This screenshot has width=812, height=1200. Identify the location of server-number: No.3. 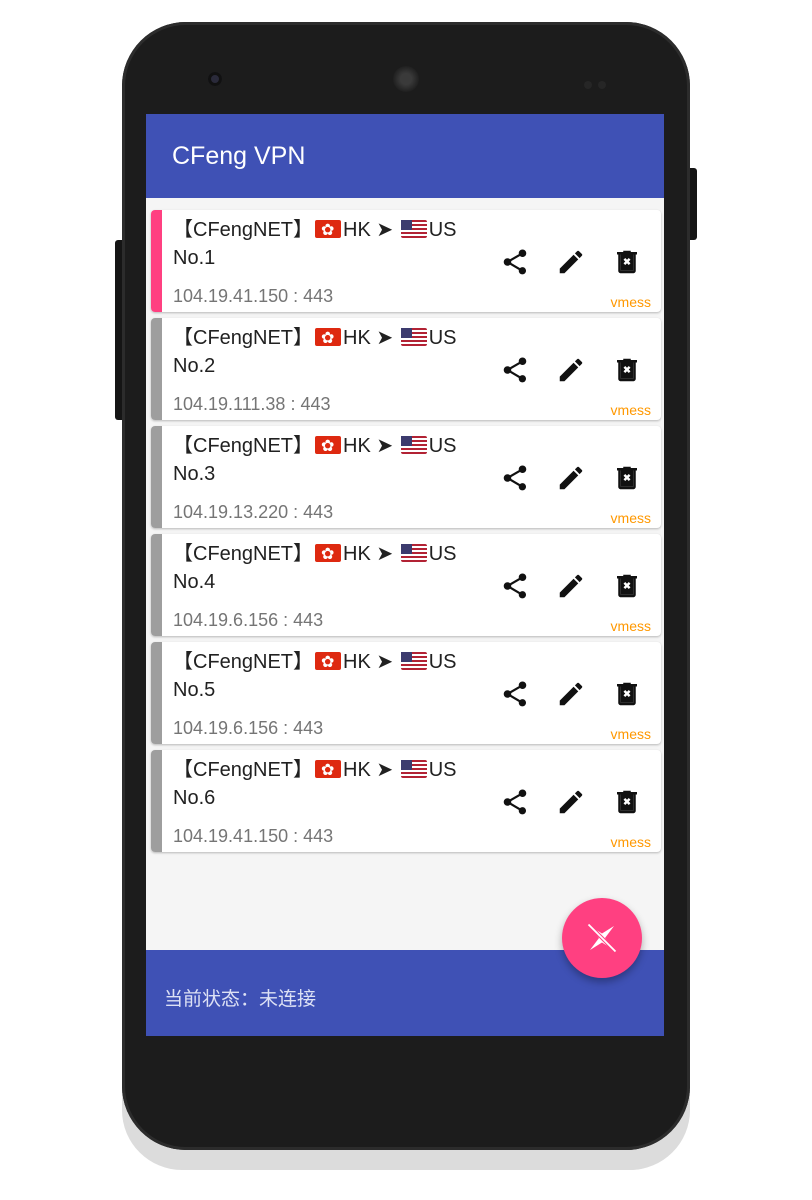
(194, 474).